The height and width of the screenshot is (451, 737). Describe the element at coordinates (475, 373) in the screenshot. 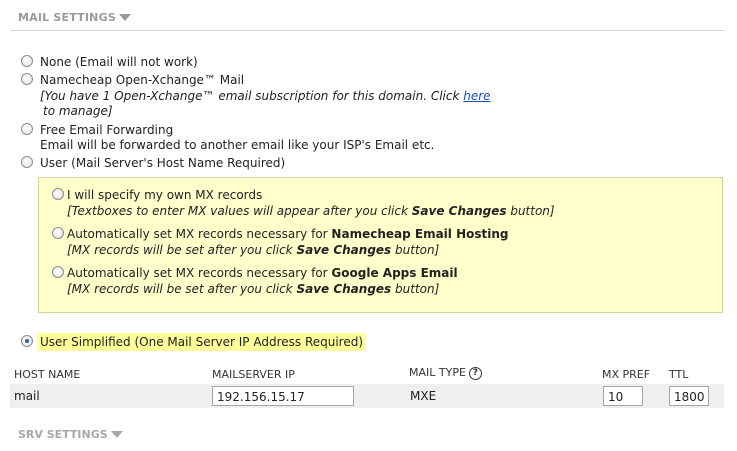

I see `help-icon: ?` at that location.